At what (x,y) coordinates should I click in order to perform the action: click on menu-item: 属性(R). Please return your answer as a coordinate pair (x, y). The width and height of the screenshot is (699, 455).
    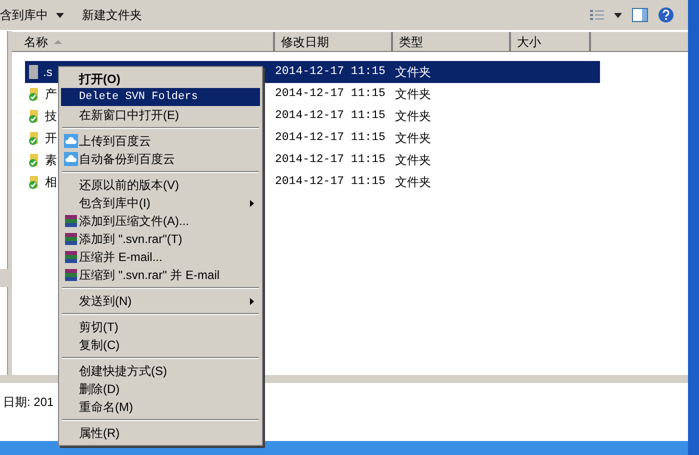
    Looking at the image, I should click on (160, 433).